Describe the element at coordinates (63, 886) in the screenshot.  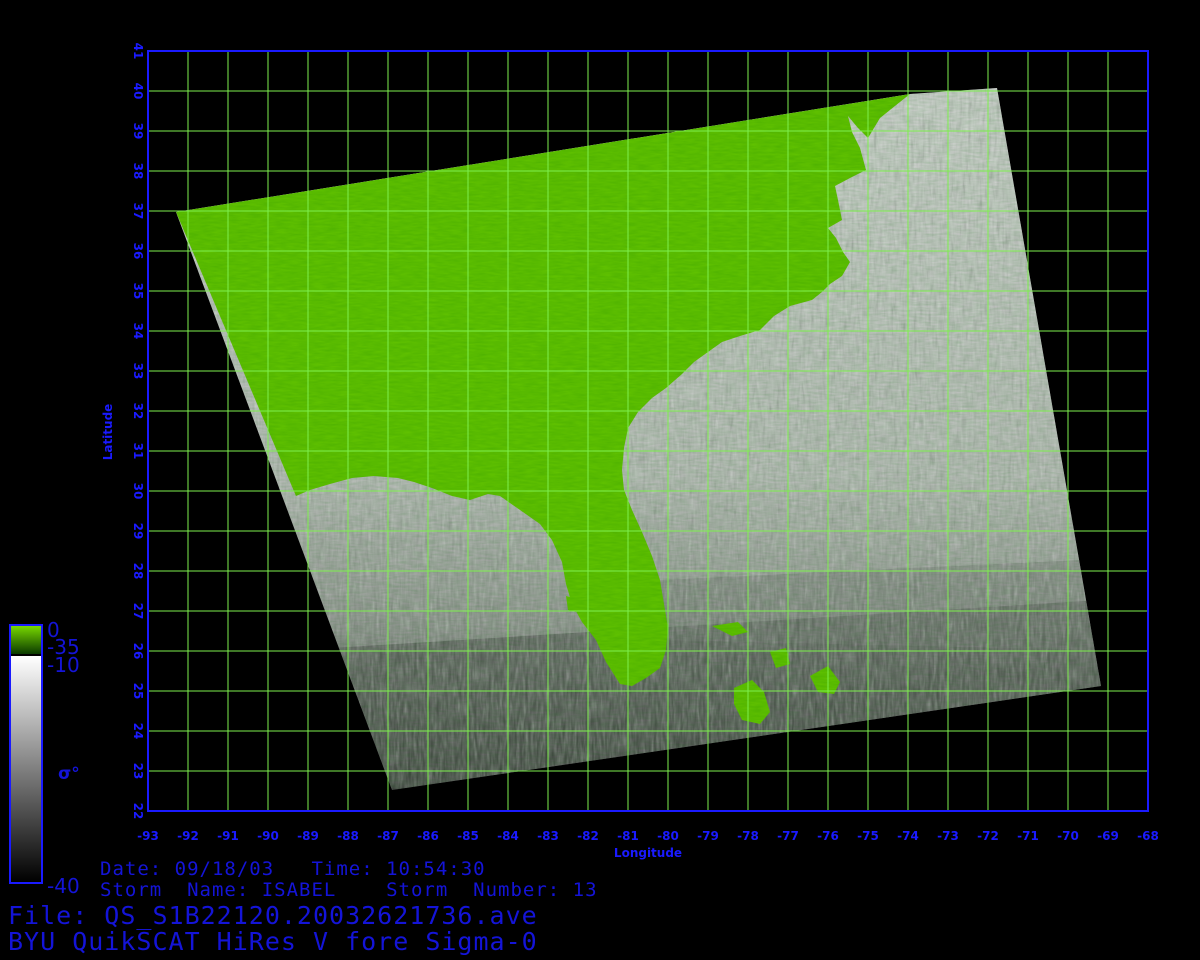
I see `colorbar-label-min: -40` at that location.